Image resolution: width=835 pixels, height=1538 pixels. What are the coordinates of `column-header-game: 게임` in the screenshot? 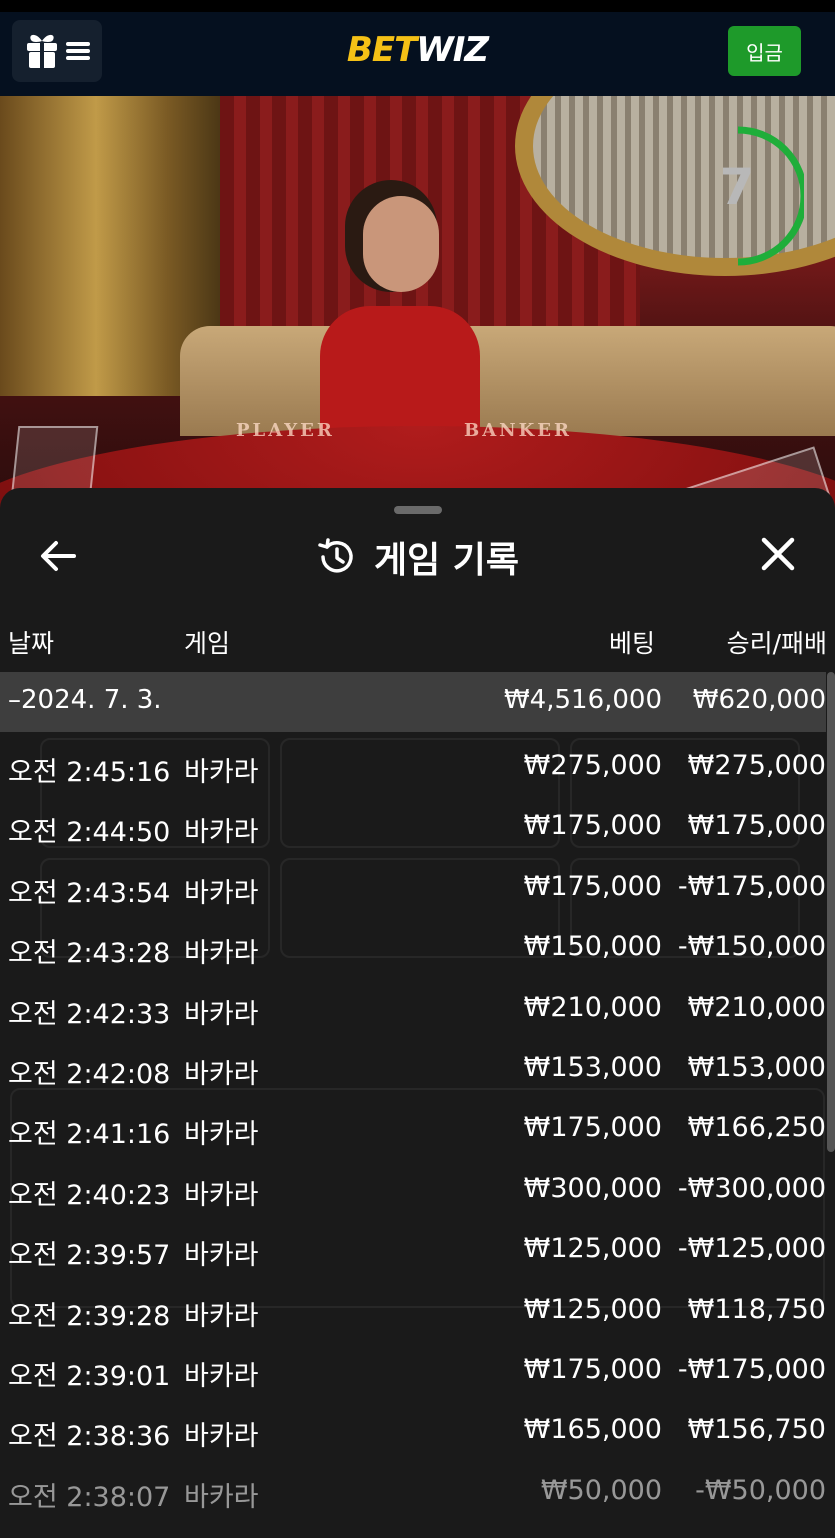 It's located at (207, 642).